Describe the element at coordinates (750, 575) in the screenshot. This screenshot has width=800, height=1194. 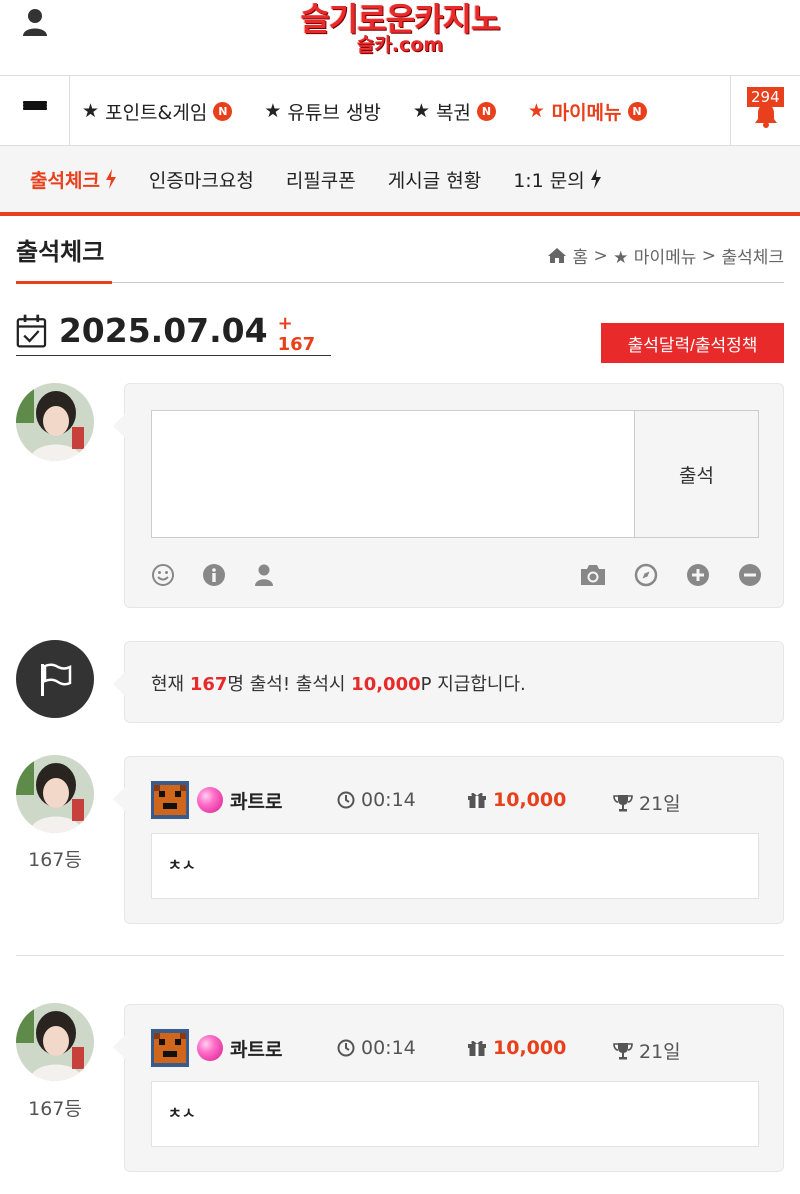
I see `minus-circle-icon` at that location.